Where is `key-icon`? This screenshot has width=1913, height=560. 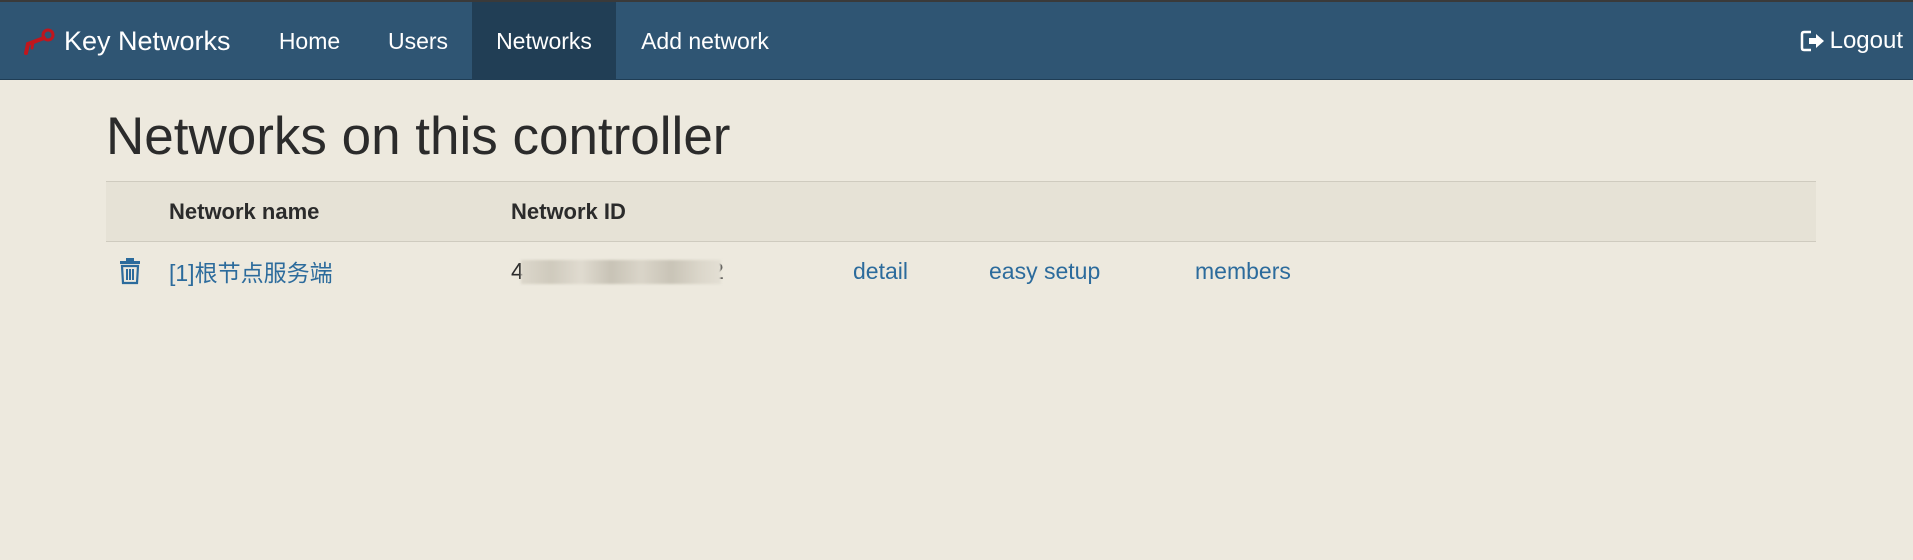 key-icon is located at coordinates (39, 41).